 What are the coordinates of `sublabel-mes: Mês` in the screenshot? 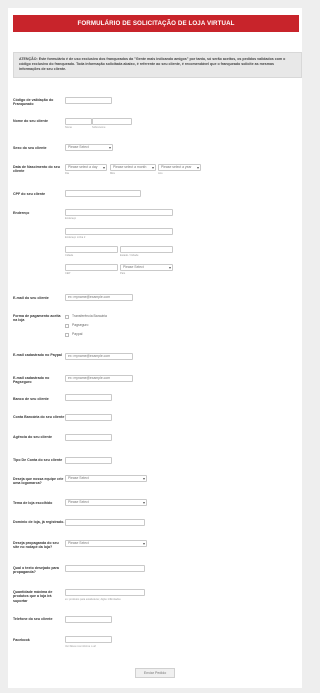 It's located at (112, 173).